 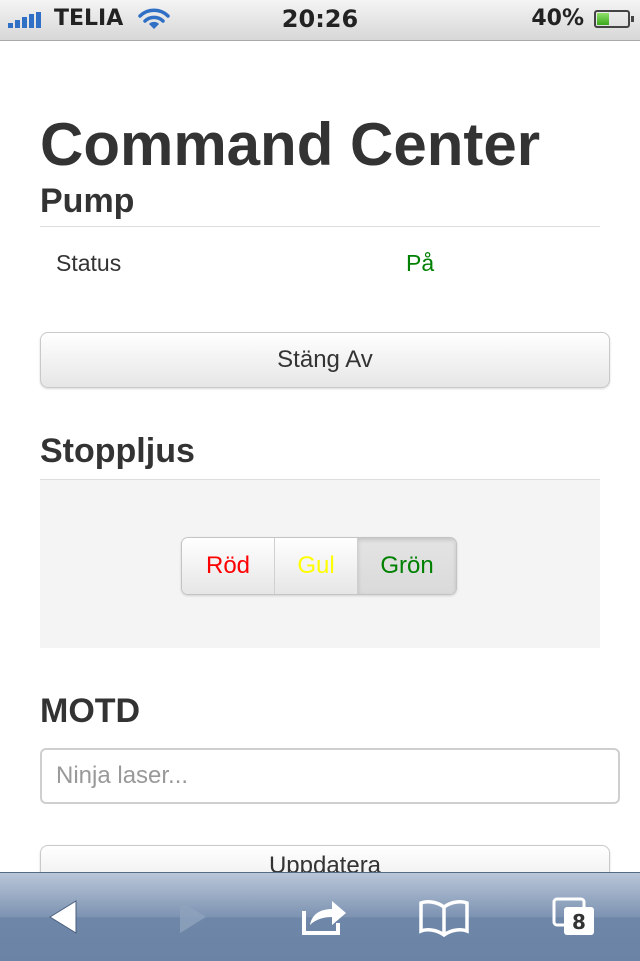 What do you see at coordinates (320, 226) in the screenshot?
I see `pump-divider` at bounding box center [320, 226].